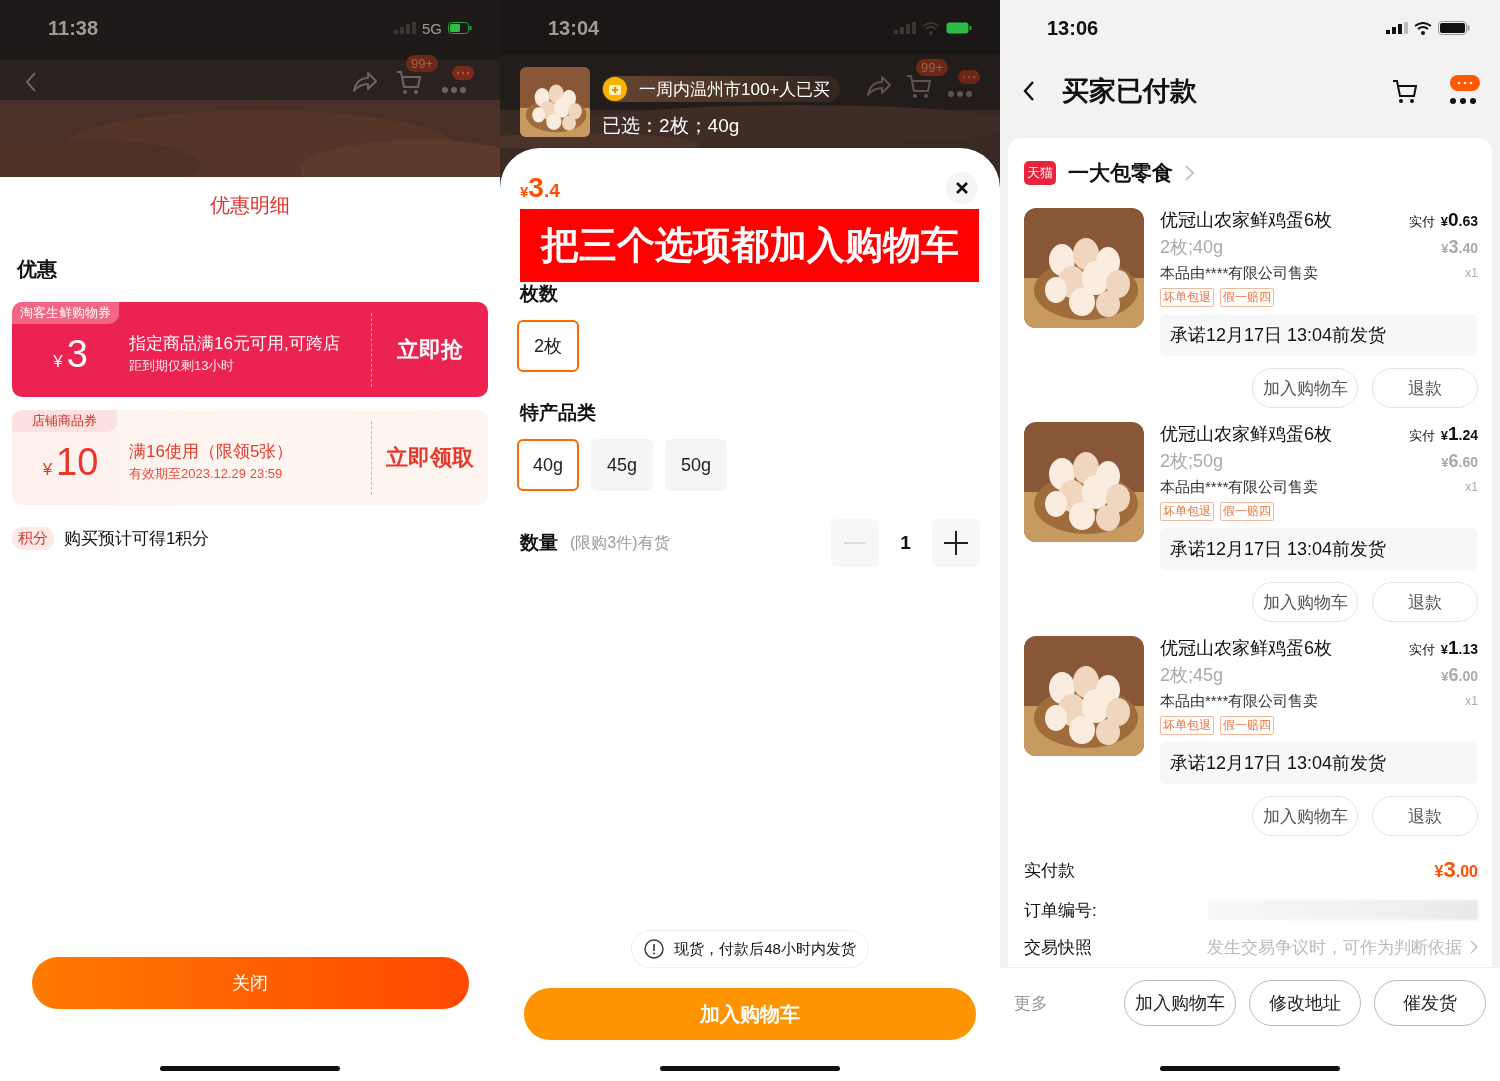 This screenshot has width=1500, height=1081. Describe the element at coordinates (1058, 947) in the screenshot. I see `summary-label: 交易快照` at that location.